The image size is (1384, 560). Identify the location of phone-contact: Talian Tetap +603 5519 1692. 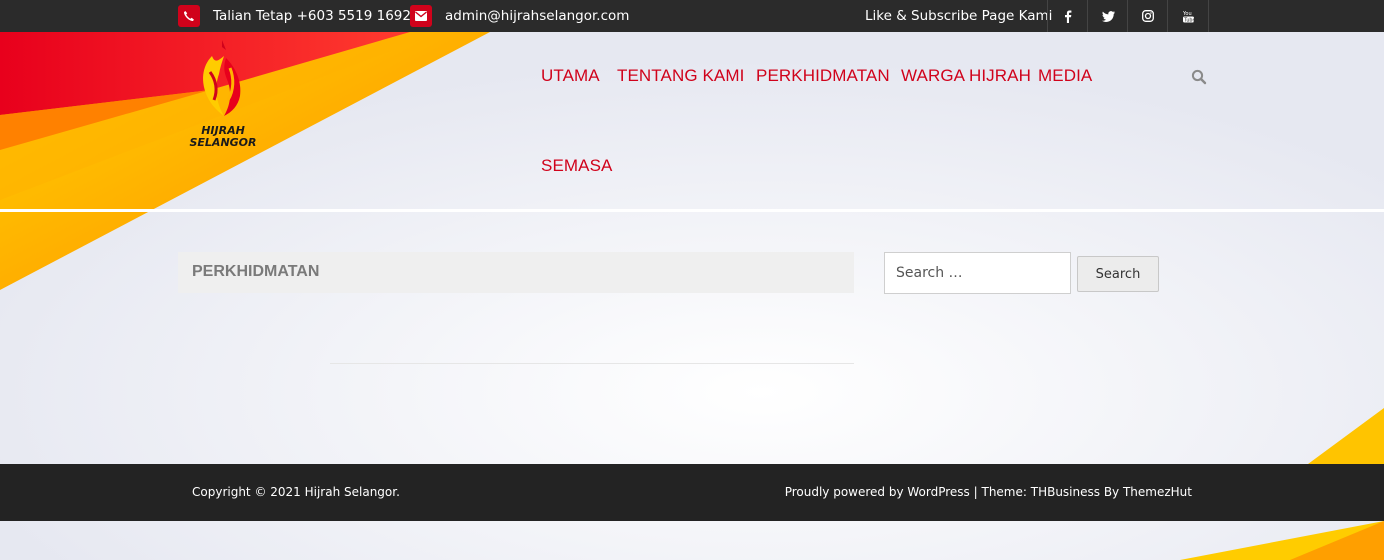
(294, 16).